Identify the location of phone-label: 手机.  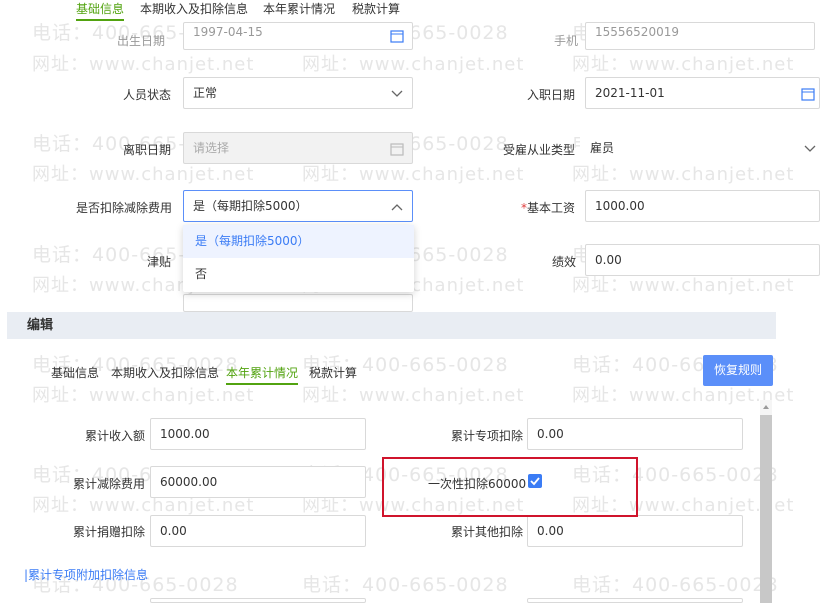
(566, 41).